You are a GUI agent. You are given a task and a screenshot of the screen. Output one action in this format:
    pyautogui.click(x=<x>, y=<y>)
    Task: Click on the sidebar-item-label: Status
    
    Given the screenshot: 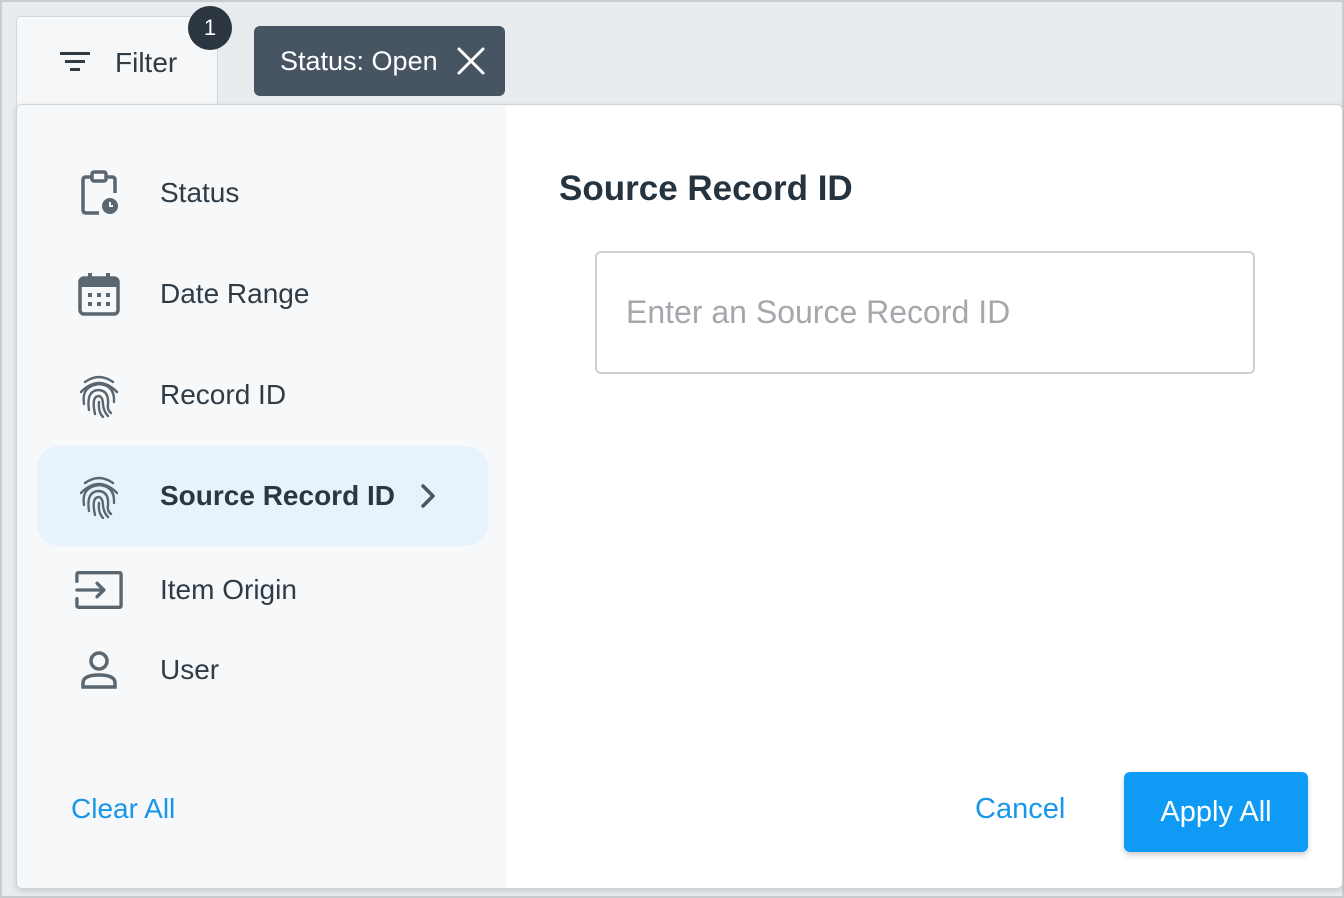 What is the action you would take?
    pyautogui.click(x=200, y=192)
    